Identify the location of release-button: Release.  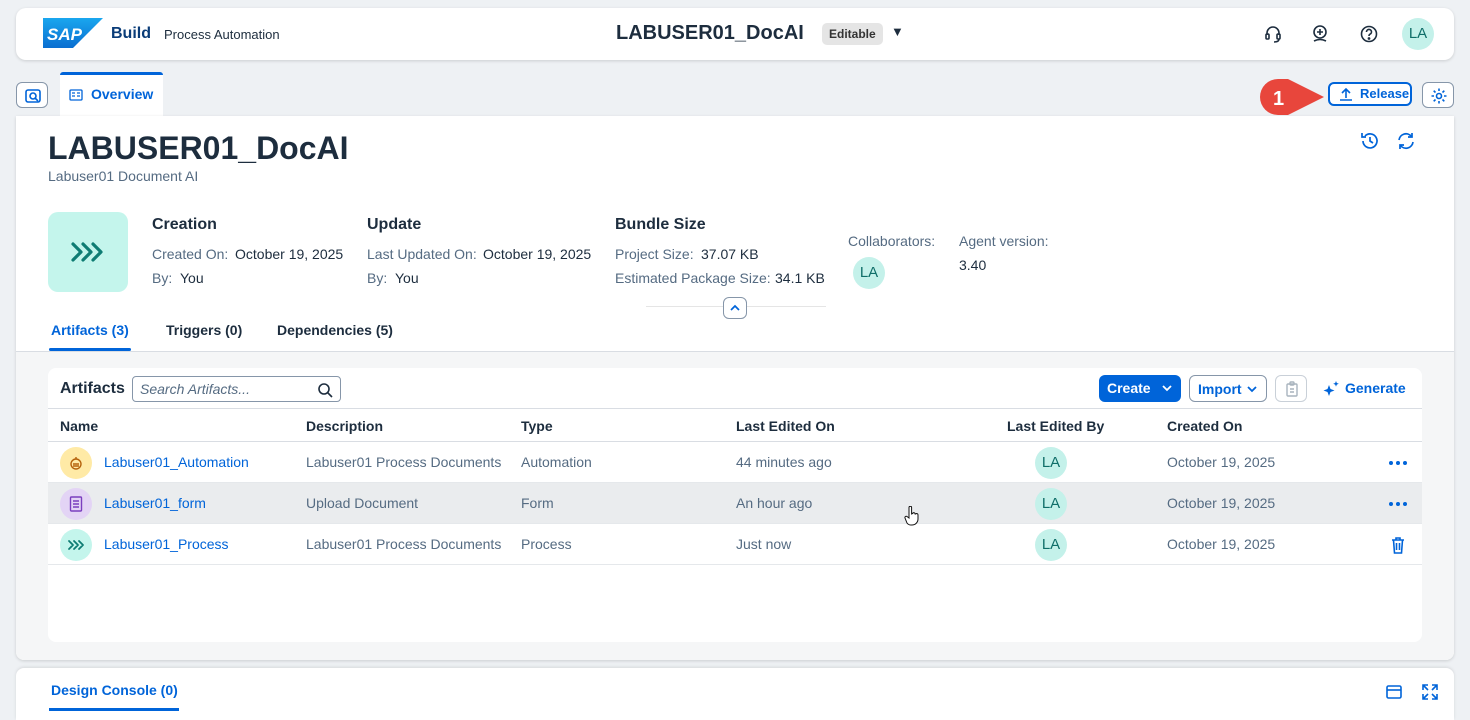
(1370, 94).